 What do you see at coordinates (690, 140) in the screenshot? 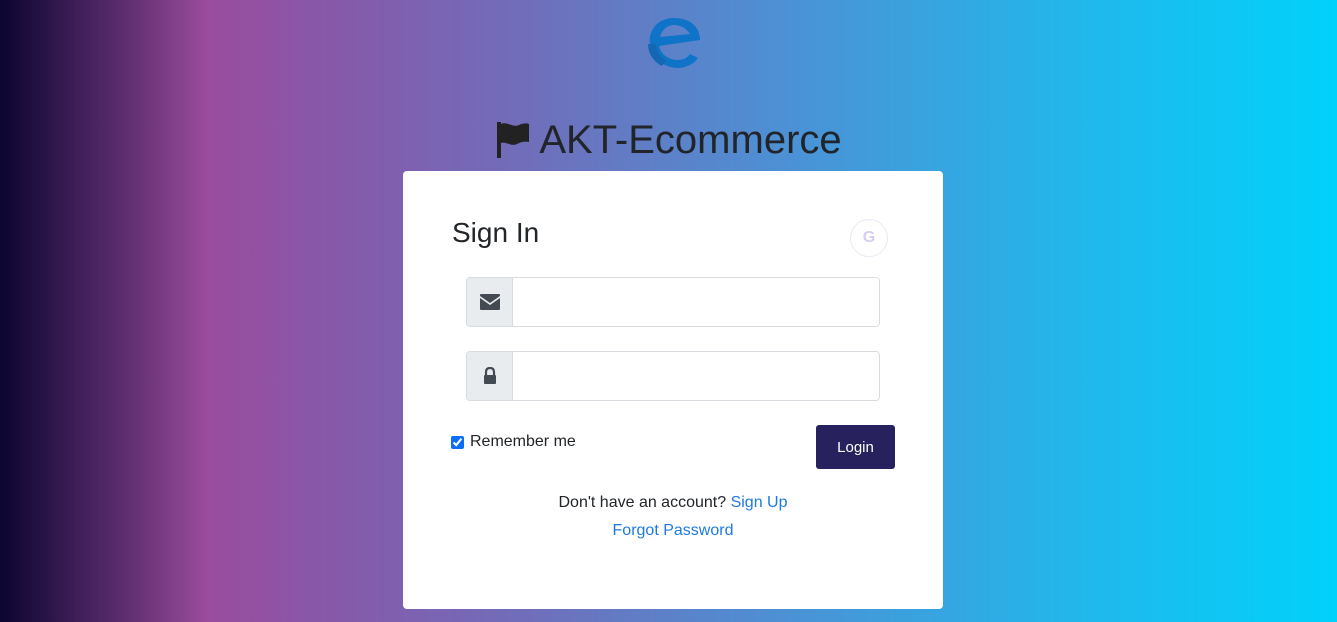
I see `brand-title: AKT-Ecommerce` at bounding box center [690, 140].